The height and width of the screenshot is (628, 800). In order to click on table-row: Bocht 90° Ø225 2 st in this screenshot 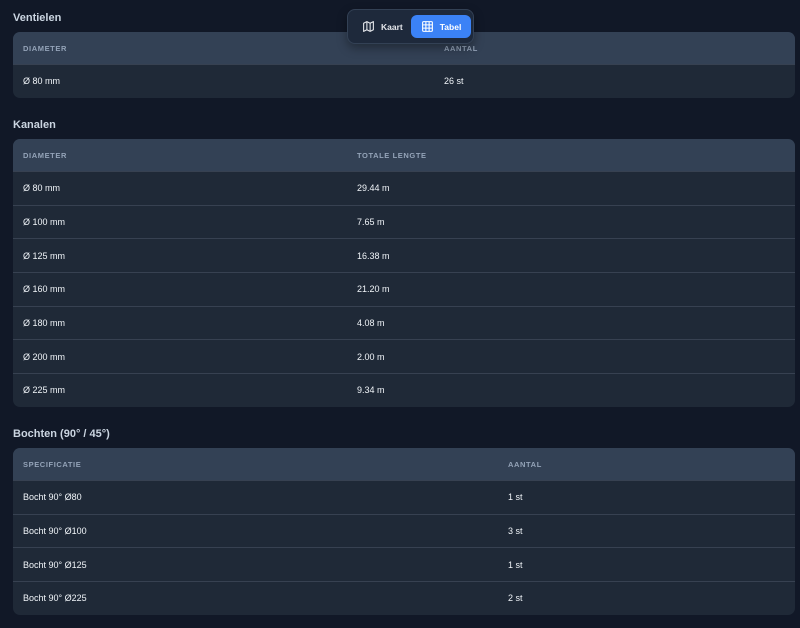, I will do `click(404, 598)`.